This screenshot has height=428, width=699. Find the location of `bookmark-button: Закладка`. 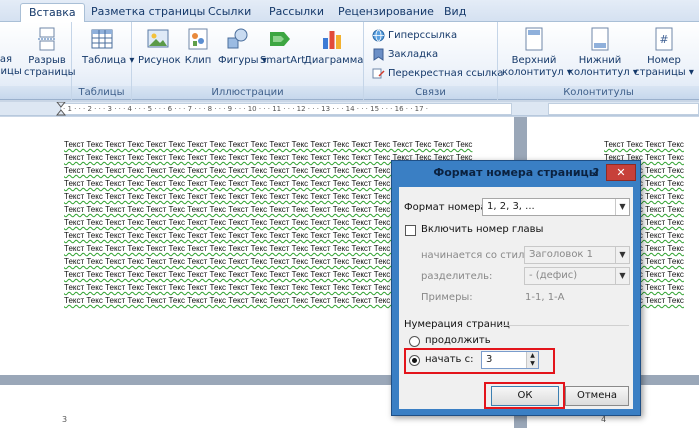

bookmark-button: Закладка is located at coordinates (405, 55).